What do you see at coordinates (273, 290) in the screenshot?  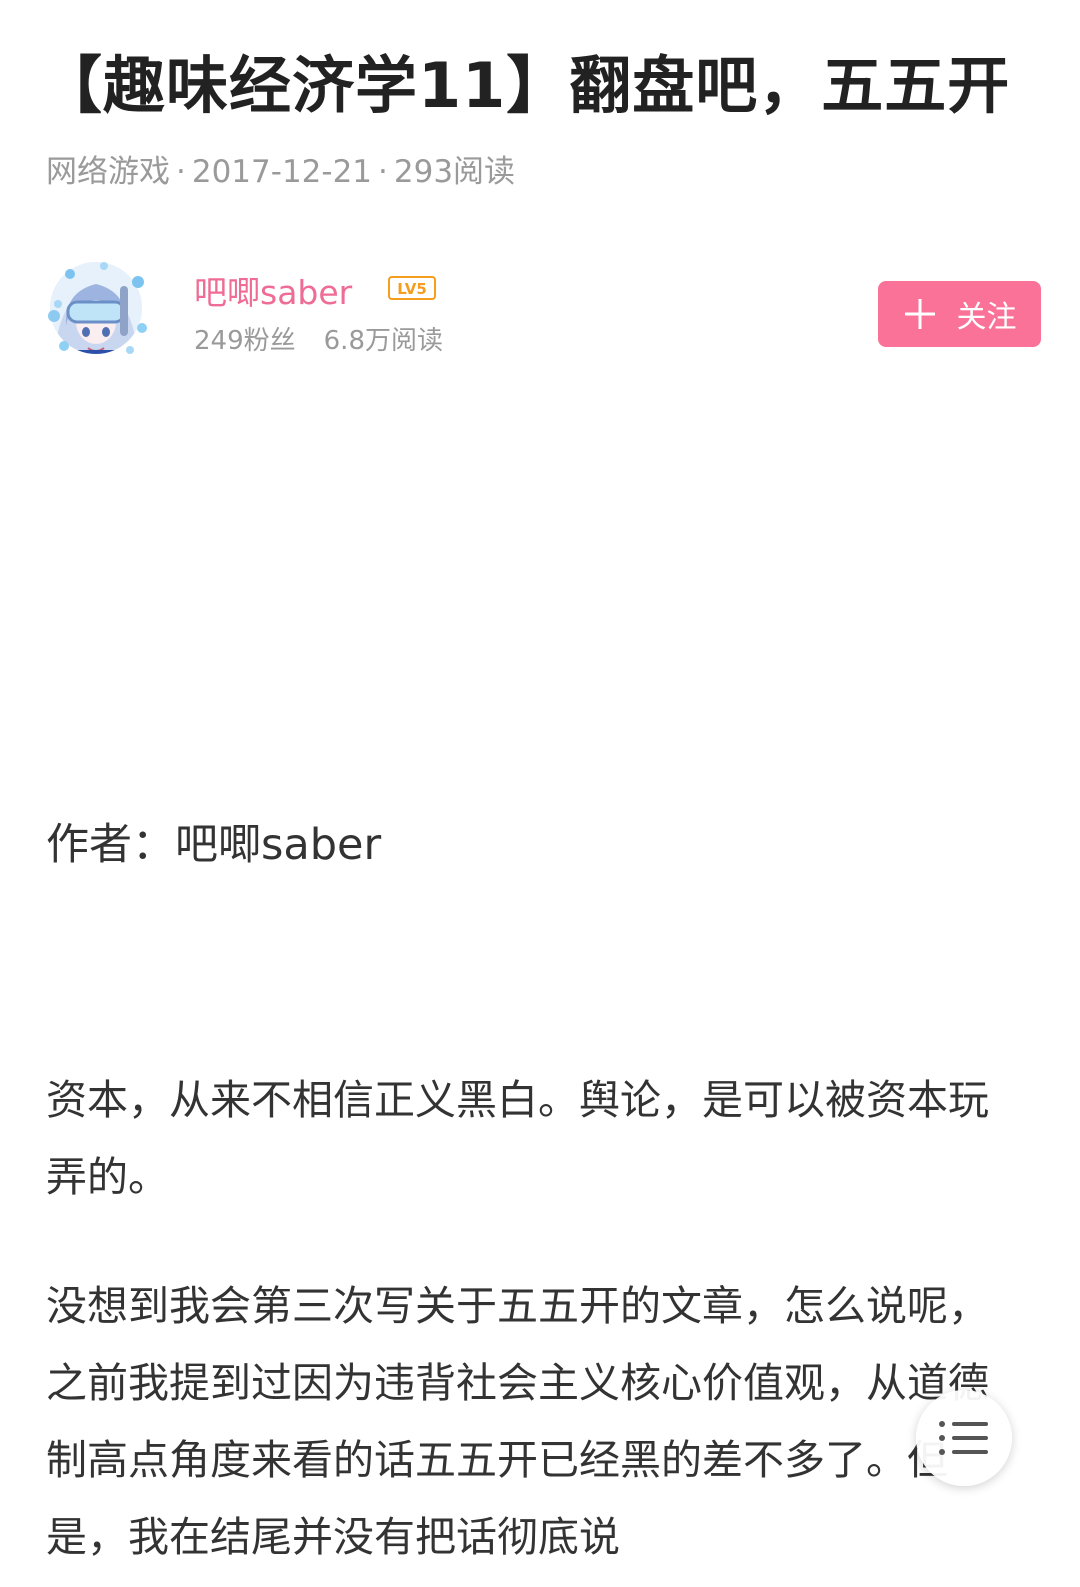 I see `author-name: 吧唧saber` at bounding box center [273, 290].